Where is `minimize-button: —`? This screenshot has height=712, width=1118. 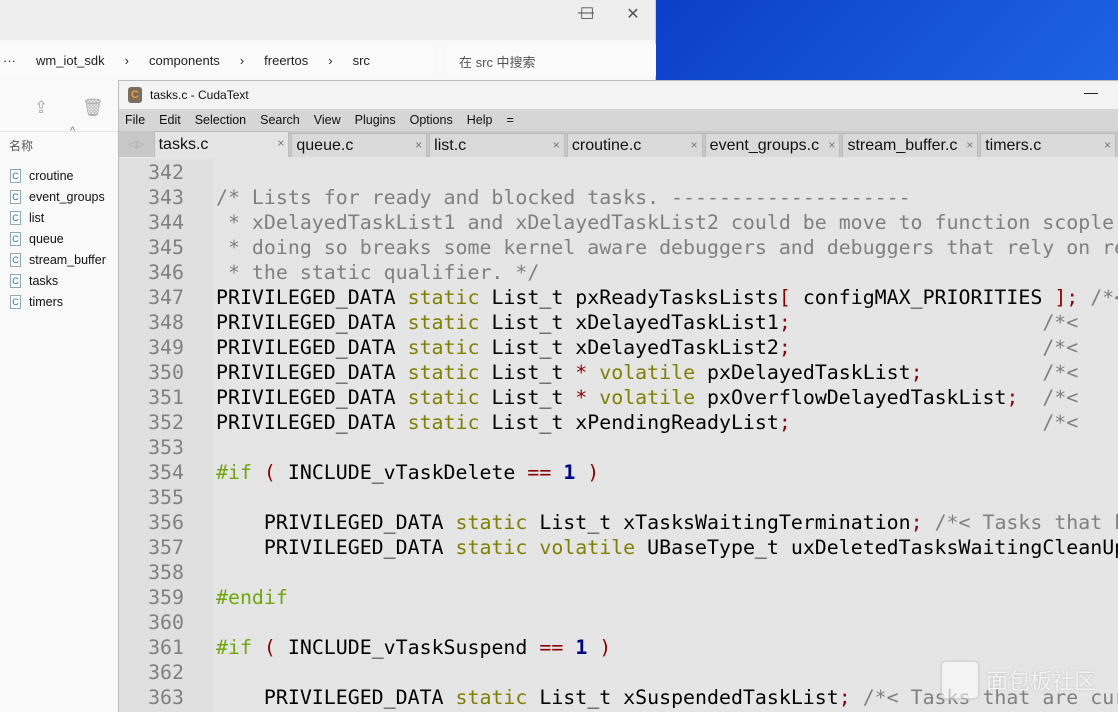 minimize-button: — is located at coordinates (1091, 92).